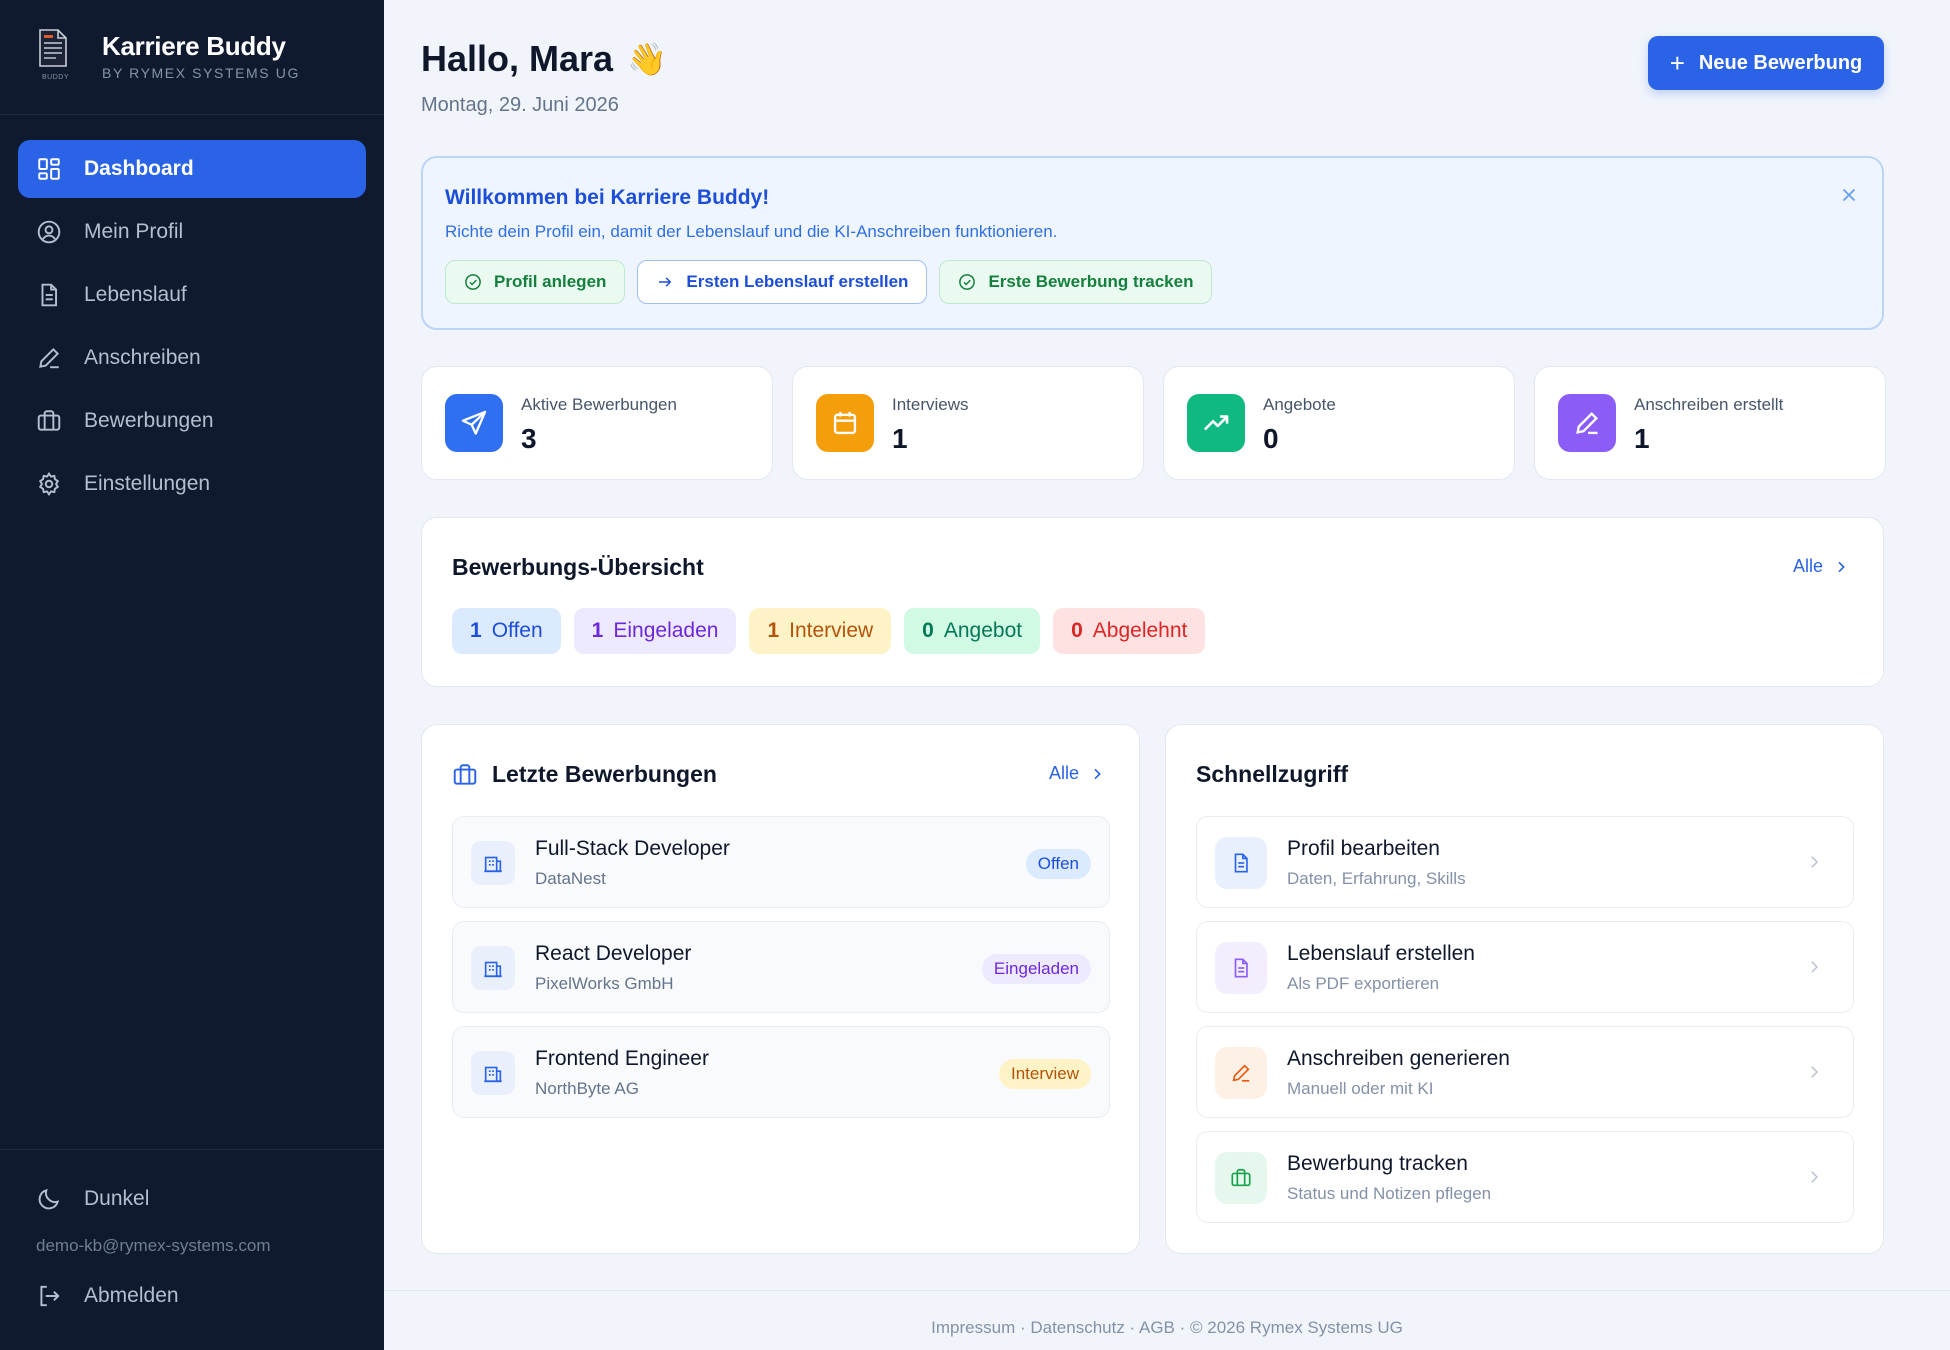 This screenshot has width=1950, height=1350. What do you see at coordinates (584, 774) in the screenshot?
I see `recent-title: Letzte Bewerbungen` at bounding box center [584, 774].